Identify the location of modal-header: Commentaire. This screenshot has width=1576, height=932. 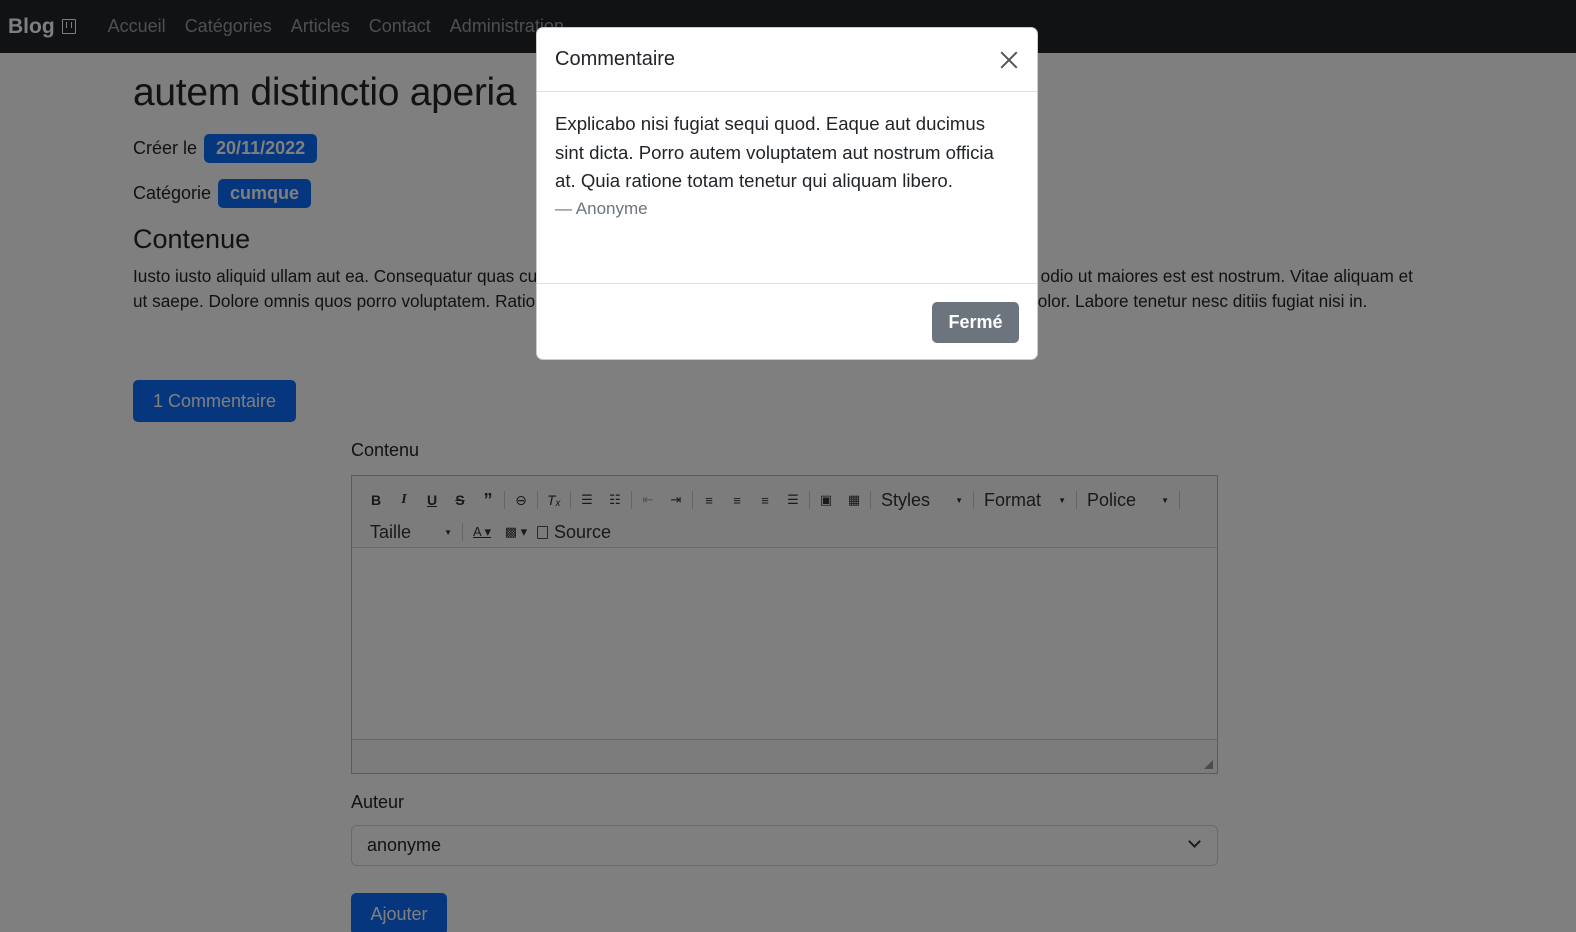
(787, 60).